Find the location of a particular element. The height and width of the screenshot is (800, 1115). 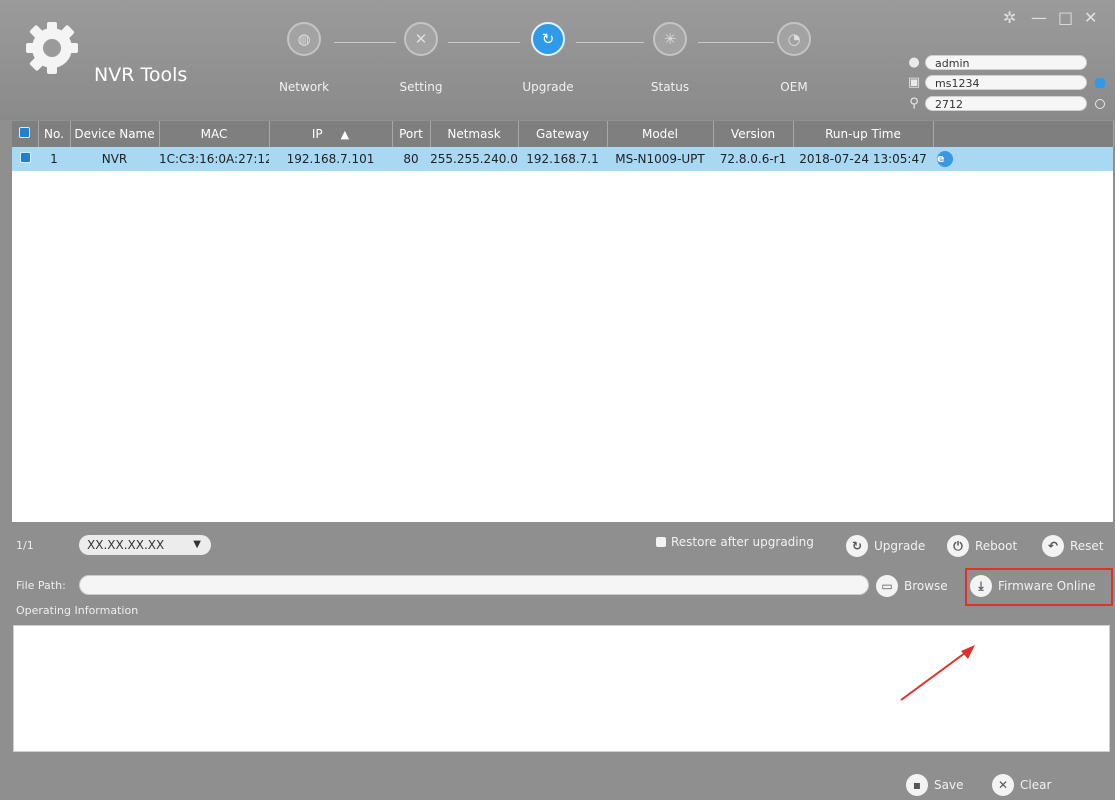

password-field: ms1234 is located at coordinates (1006, 82).